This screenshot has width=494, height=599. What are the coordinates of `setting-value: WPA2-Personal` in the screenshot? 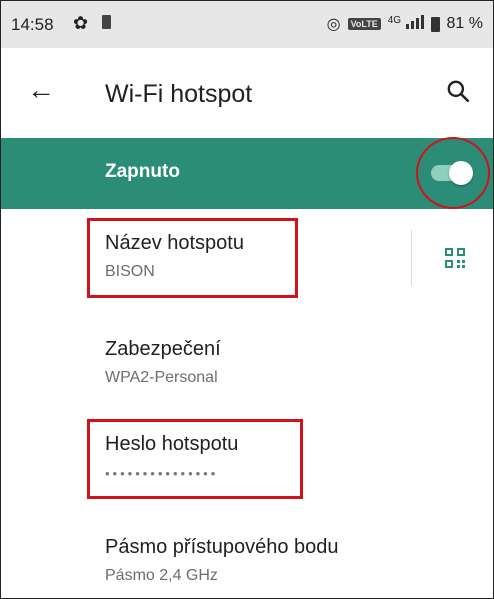 It's located at (161, 377).